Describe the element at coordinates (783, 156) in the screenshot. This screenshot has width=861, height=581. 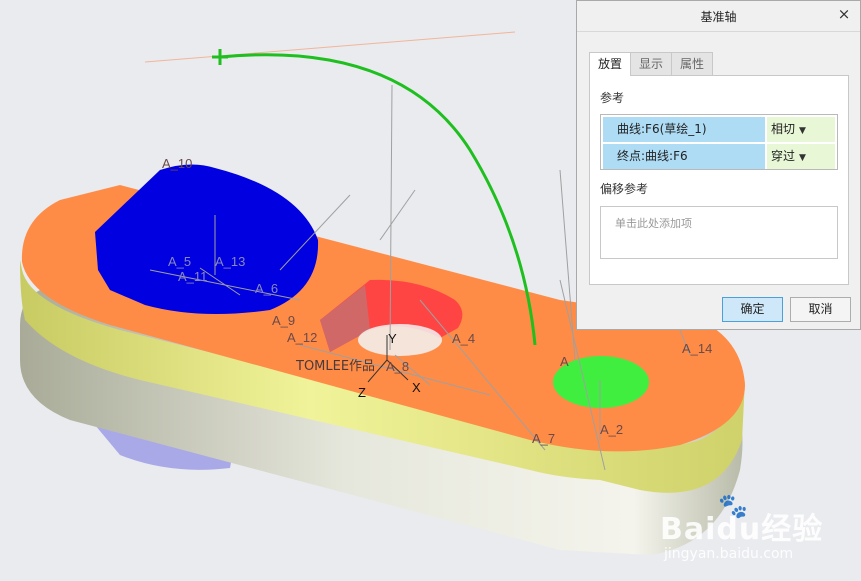
I see `constraint-value: 穿过` at that location.